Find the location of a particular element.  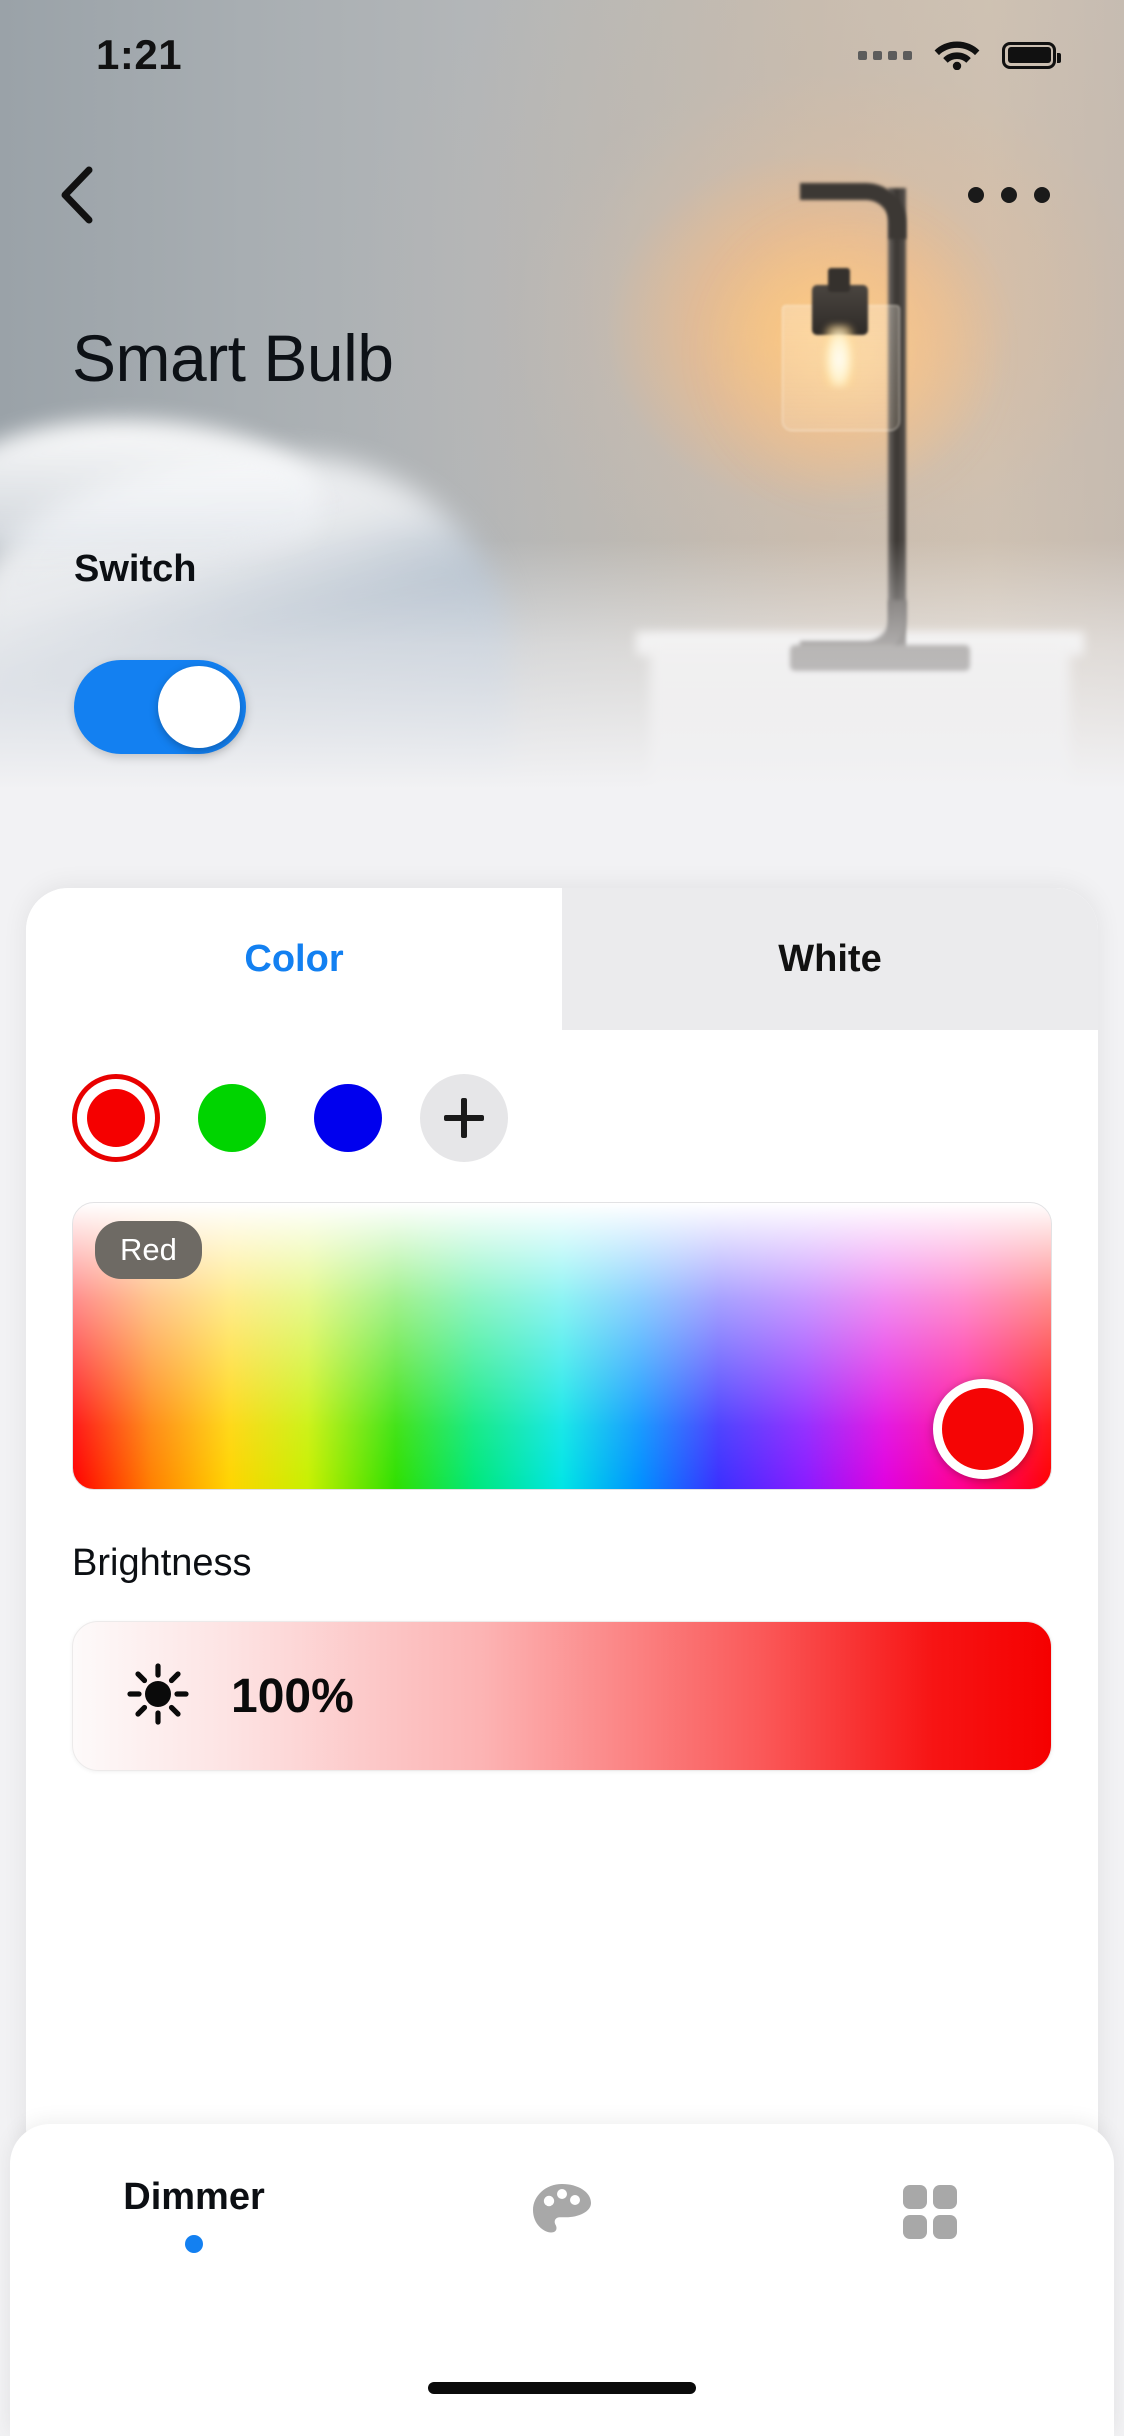

nav-item-dimmer-label: Dimmer is located at coordinates (194, 2196).